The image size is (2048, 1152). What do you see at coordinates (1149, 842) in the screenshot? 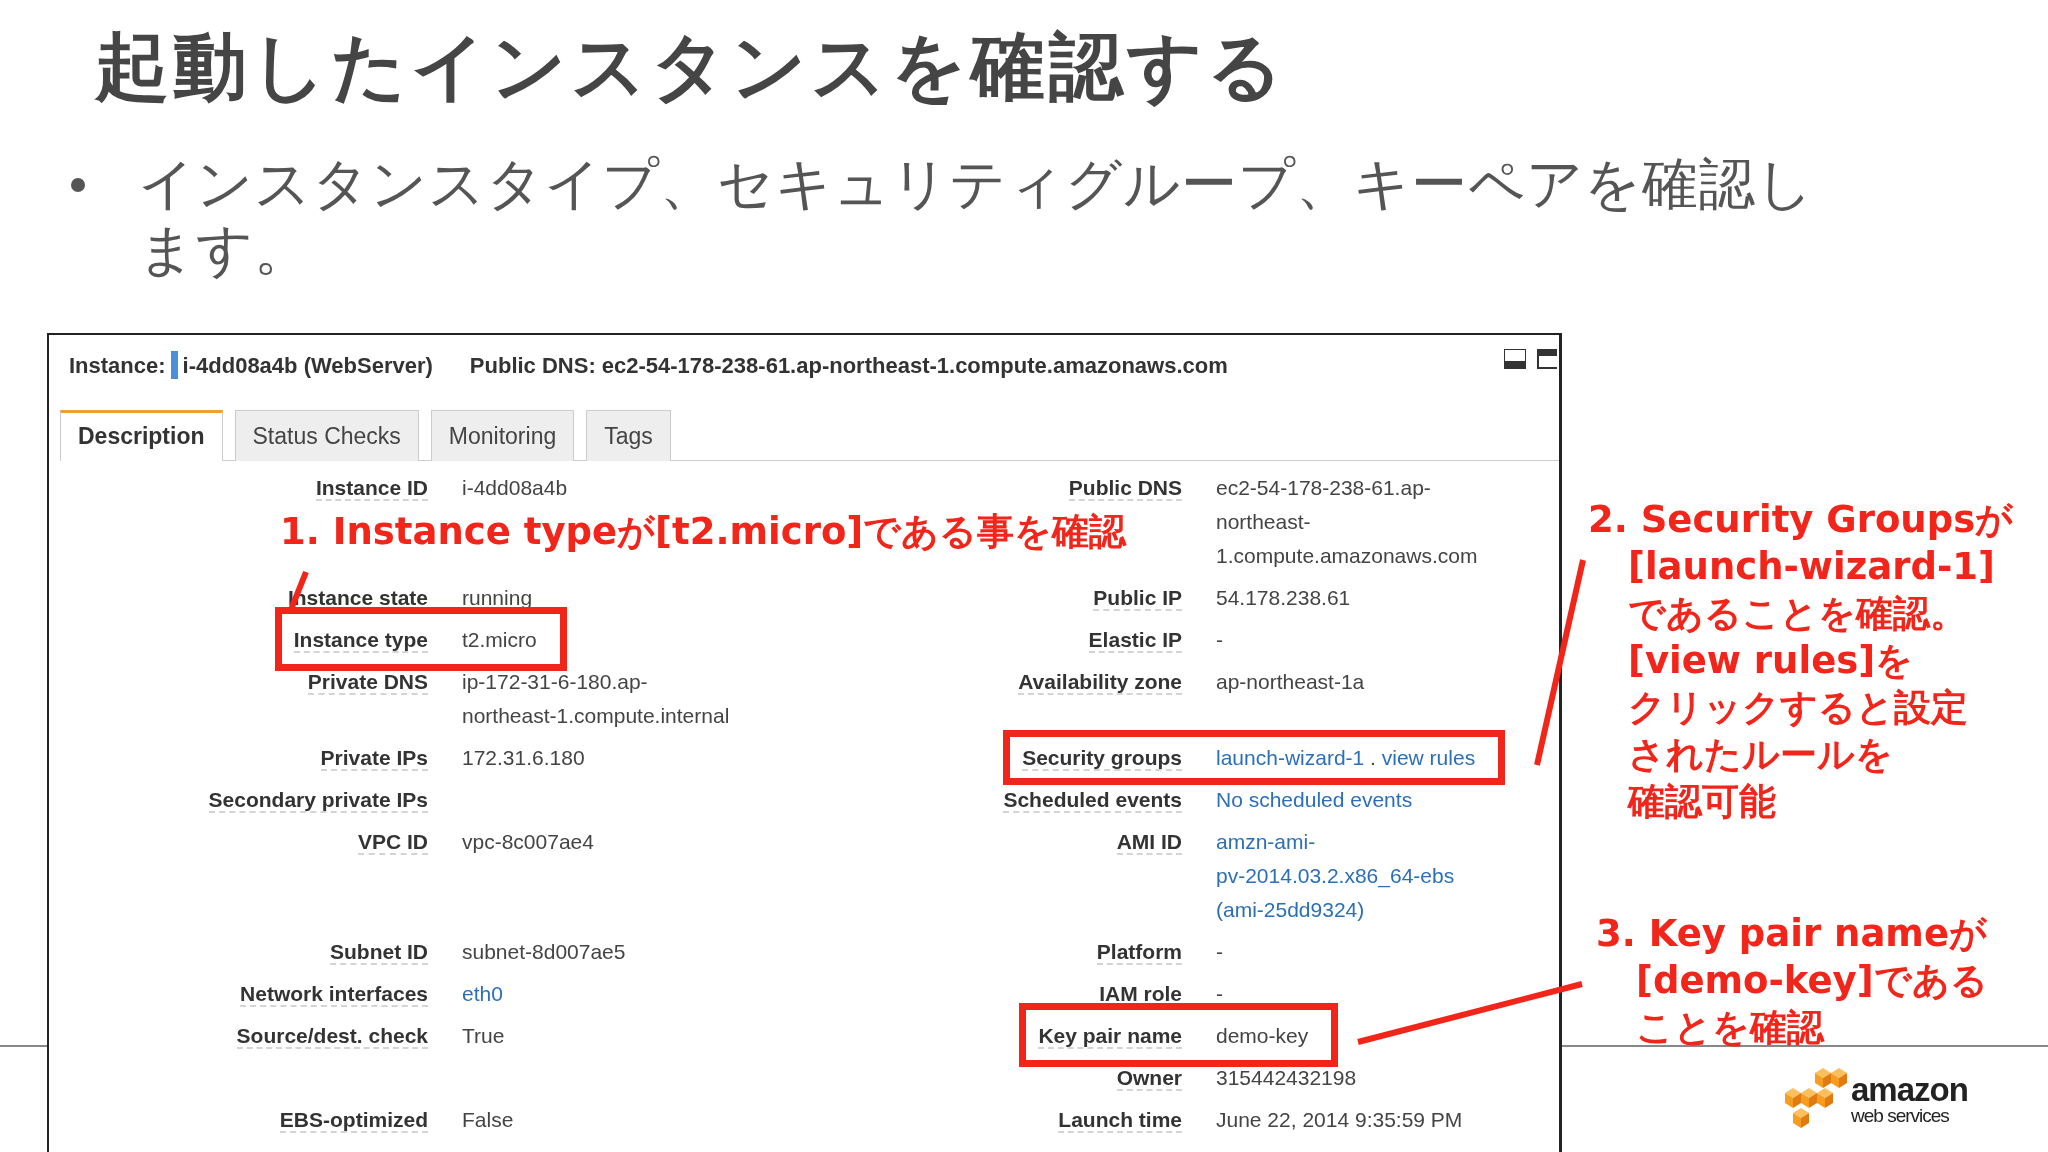
I see `field-label: AMI ID` at bounding box center [1149, 842].